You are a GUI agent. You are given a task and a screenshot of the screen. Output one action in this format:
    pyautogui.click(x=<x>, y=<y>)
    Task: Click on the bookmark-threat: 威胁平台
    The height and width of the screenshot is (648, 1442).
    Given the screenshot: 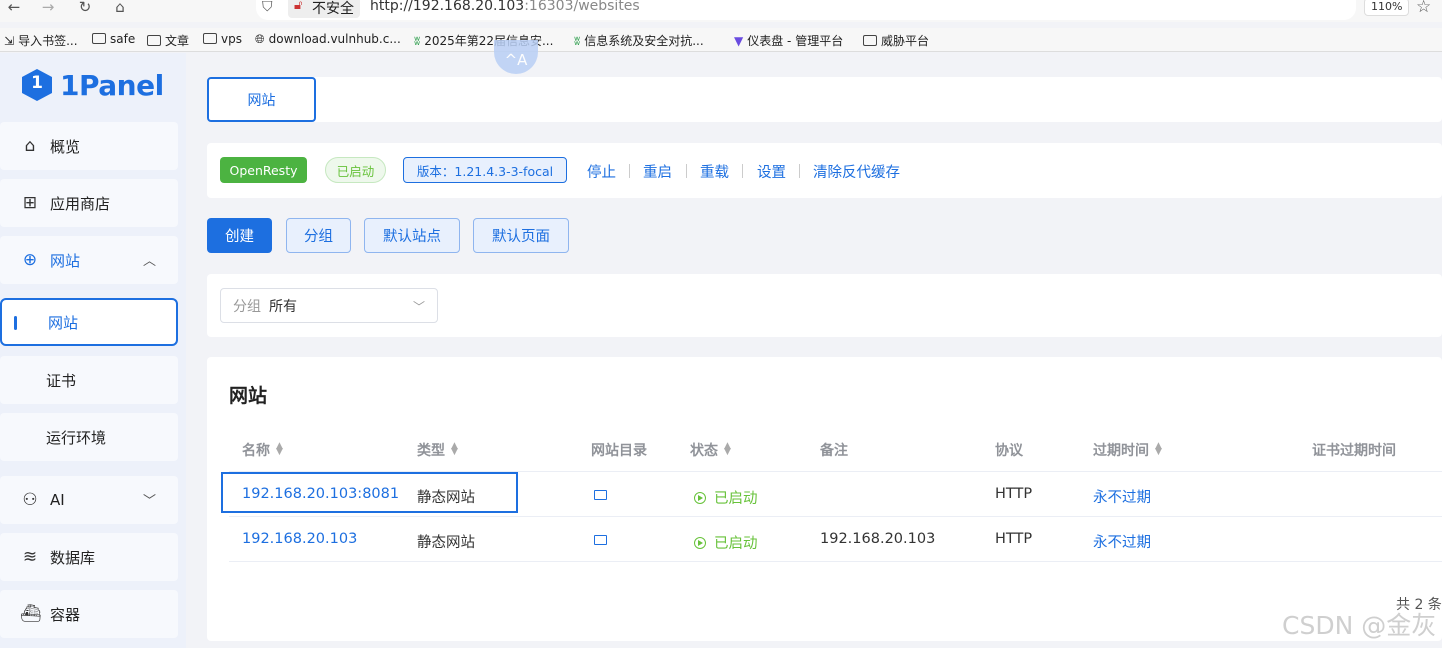 What is the action you would take?
    pyautogui.click(x=896, y=40)
    